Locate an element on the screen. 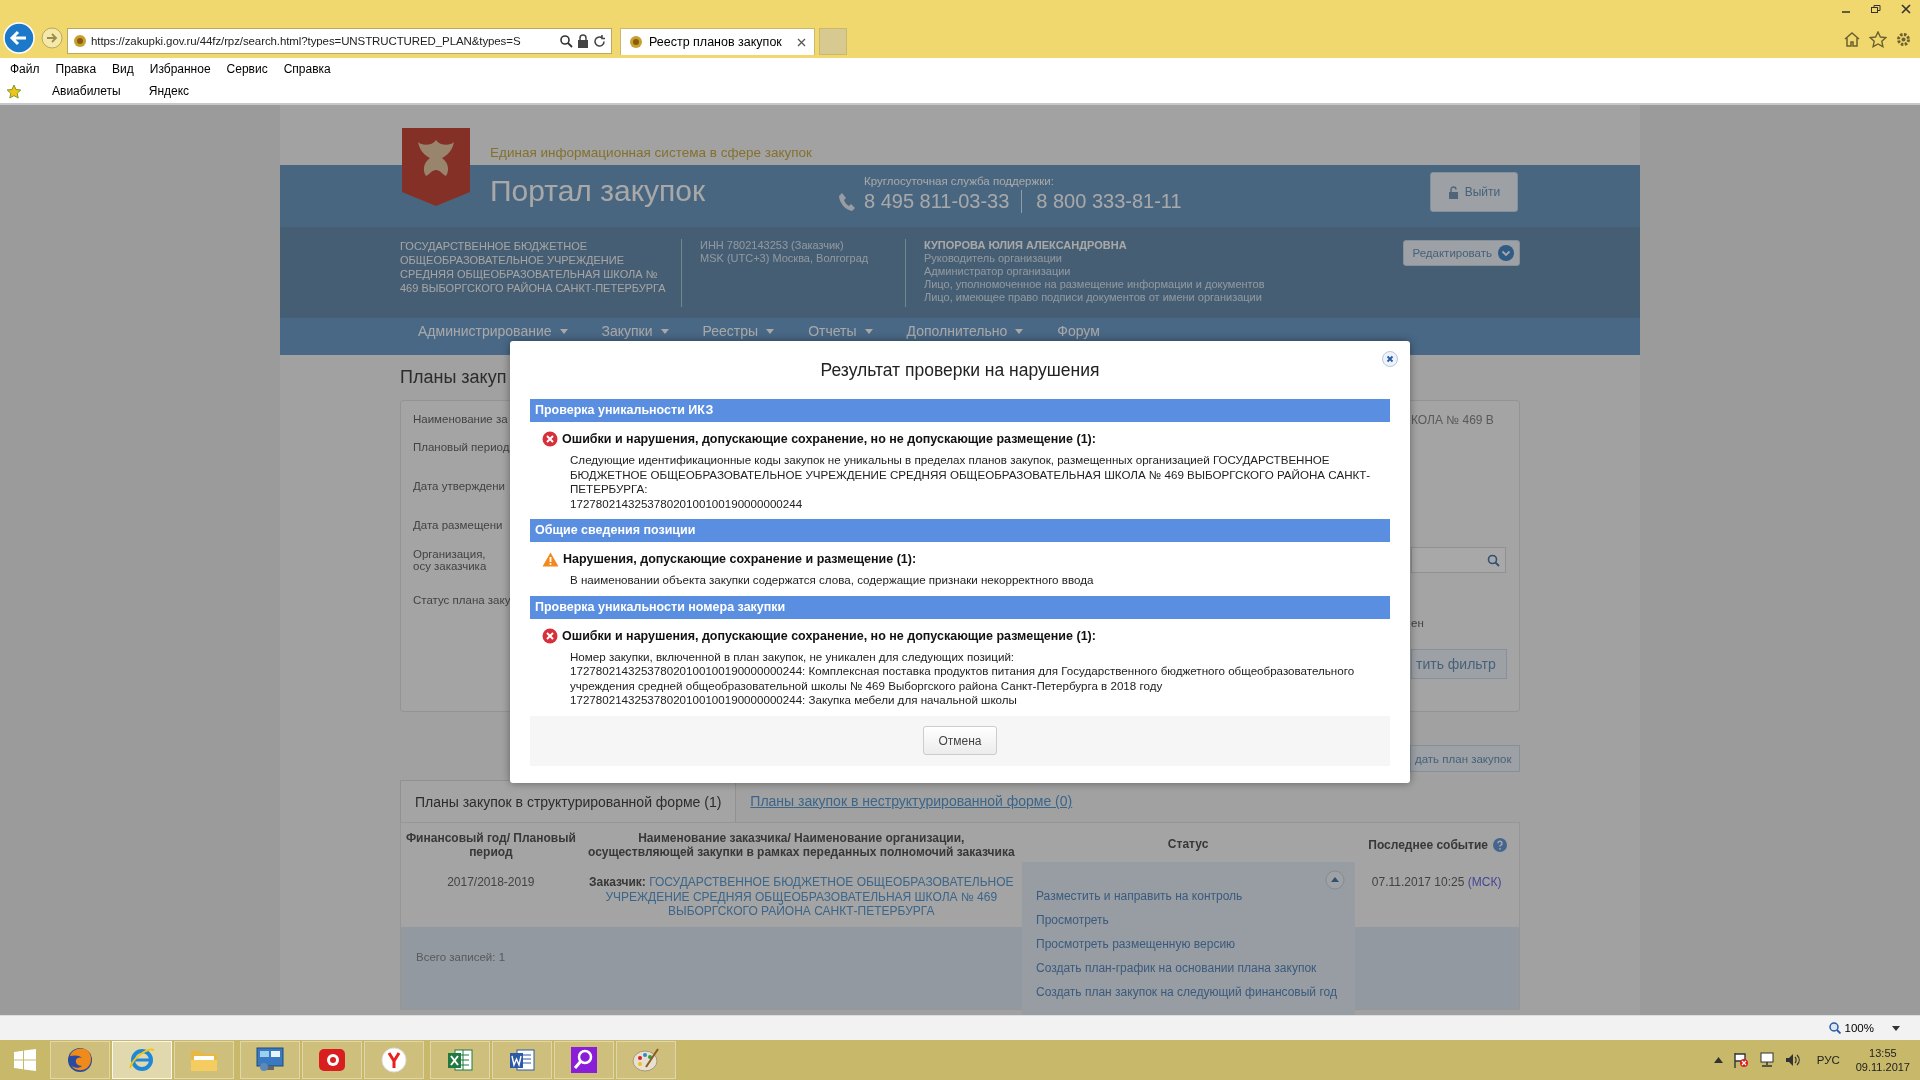 Image resolution: width=1920 pixels, height=1080 pixels. portal-title: Портал закупок is located at coordinates (654, 191).